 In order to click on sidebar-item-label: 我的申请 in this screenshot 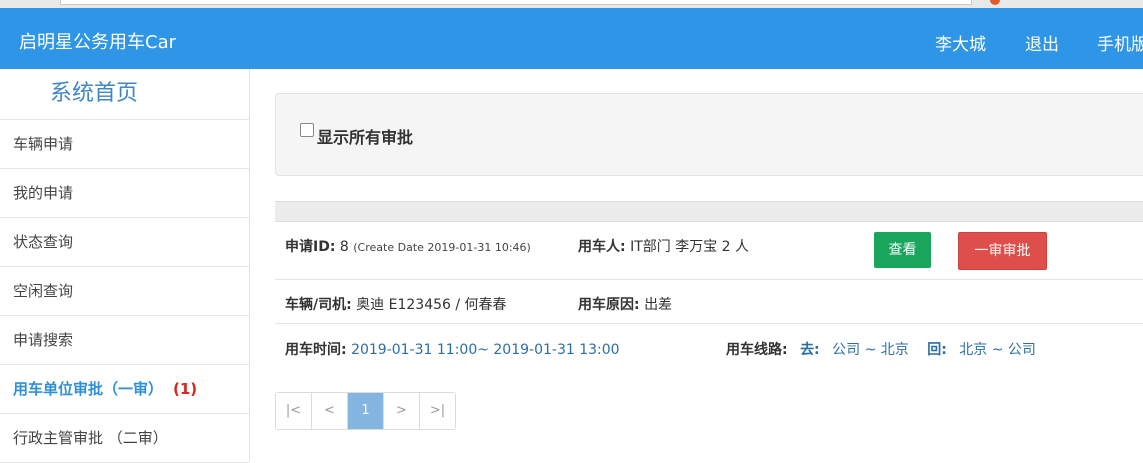, I will do `click(43, 193)`.